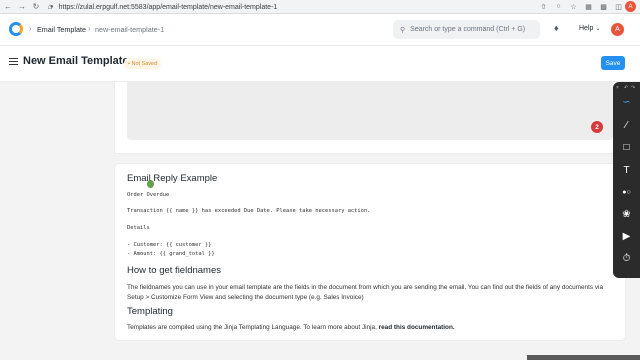  What do you see at coordinates (588, 6) in the screenshot?
I see `extension-icon: ▦` at bounding box center [588, 6].